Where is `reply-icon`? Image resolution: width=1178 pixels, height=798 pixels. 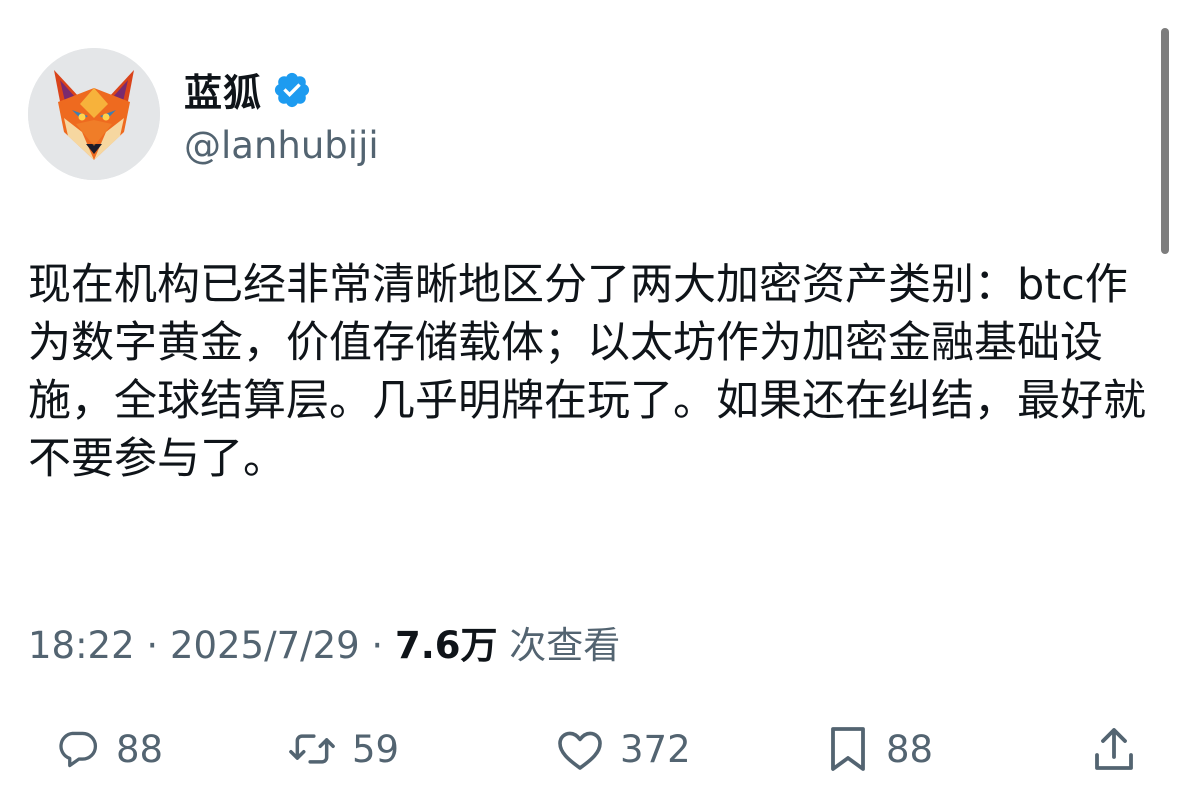
reply-icon is located at coordinates (78, 749).